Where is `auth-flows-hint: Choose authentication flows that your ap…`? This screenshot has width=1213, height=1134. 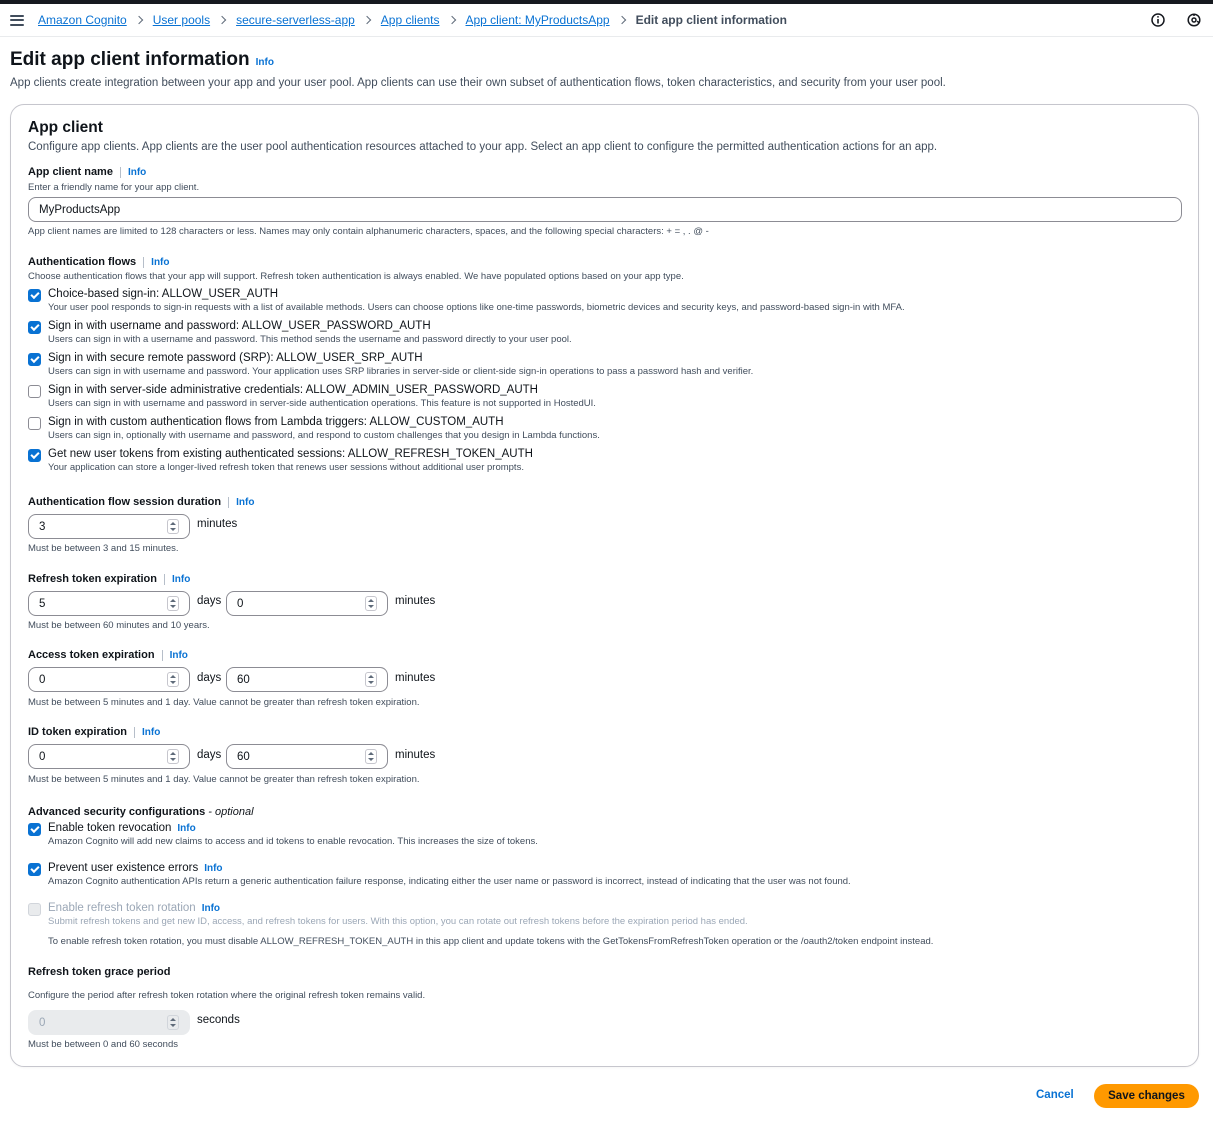 auth-flows-hint: Choose authentication flows that your ap… is located at coordinates (356, 276).